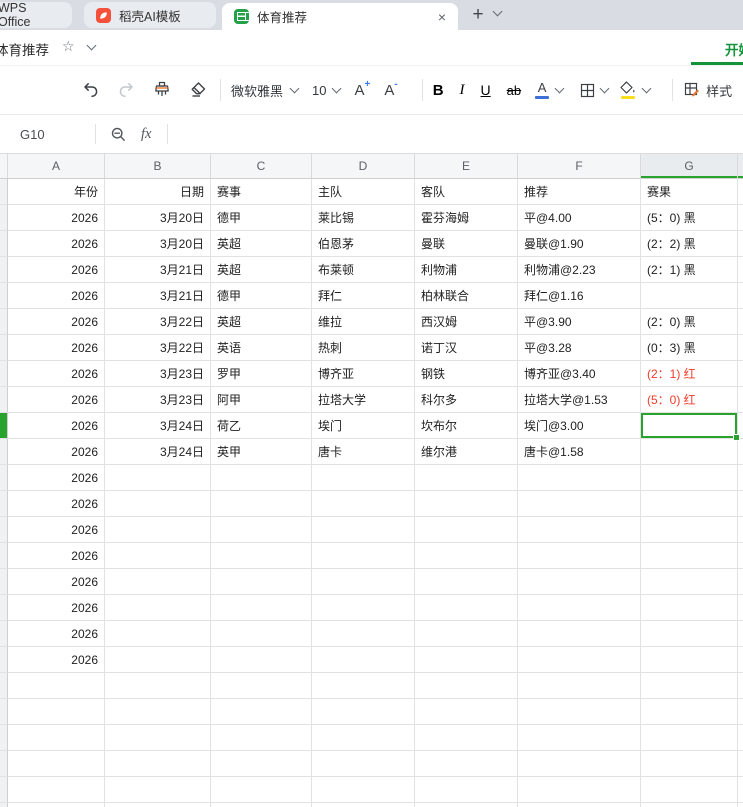  What do you see at coordinates (265, 90) in the screenshot?
I see `font-name-select: 微软雅黑` at bounding box center [265, 90].